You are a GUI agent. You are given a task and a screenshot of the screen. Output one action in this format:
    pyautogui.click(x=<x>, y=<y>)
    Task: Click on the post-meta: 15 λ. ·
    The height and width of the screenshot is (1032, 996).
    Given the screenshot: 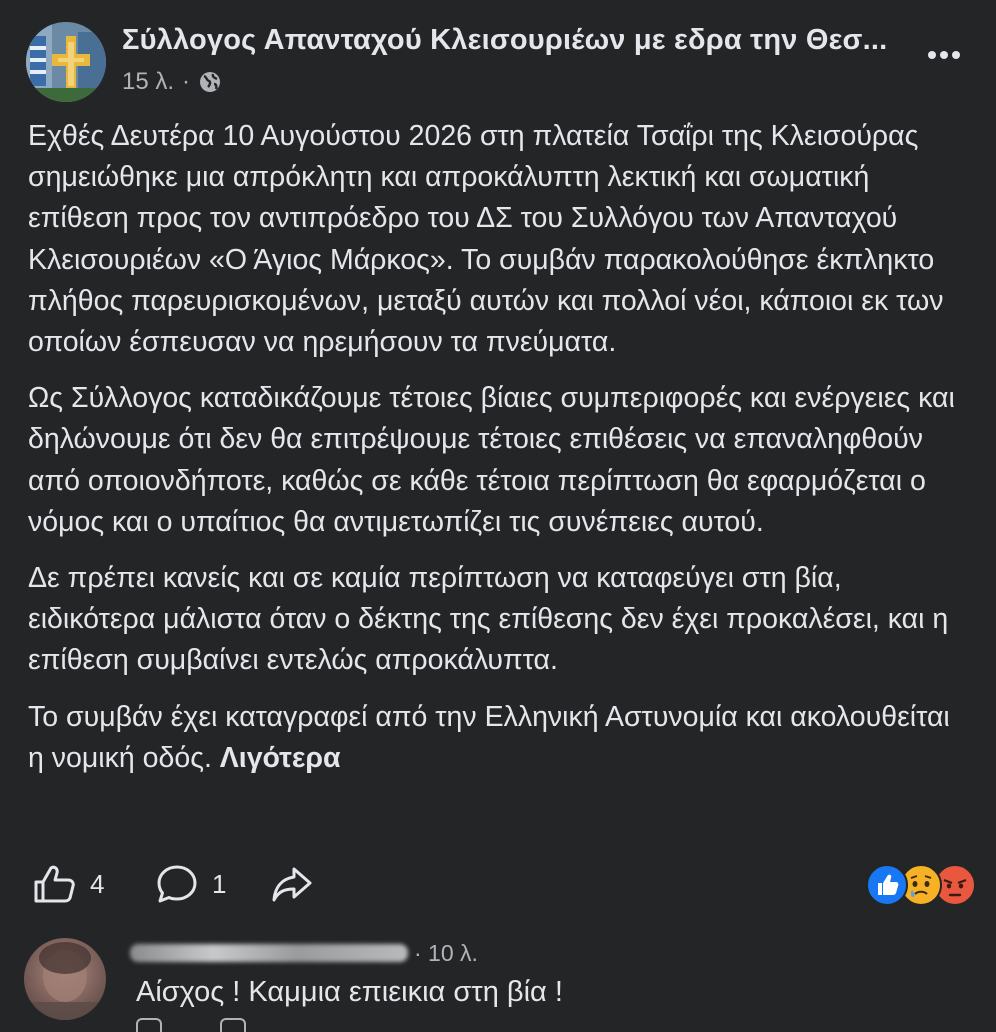 What is the action you would take?
    pyautogui.click(x=172, y=82)
    